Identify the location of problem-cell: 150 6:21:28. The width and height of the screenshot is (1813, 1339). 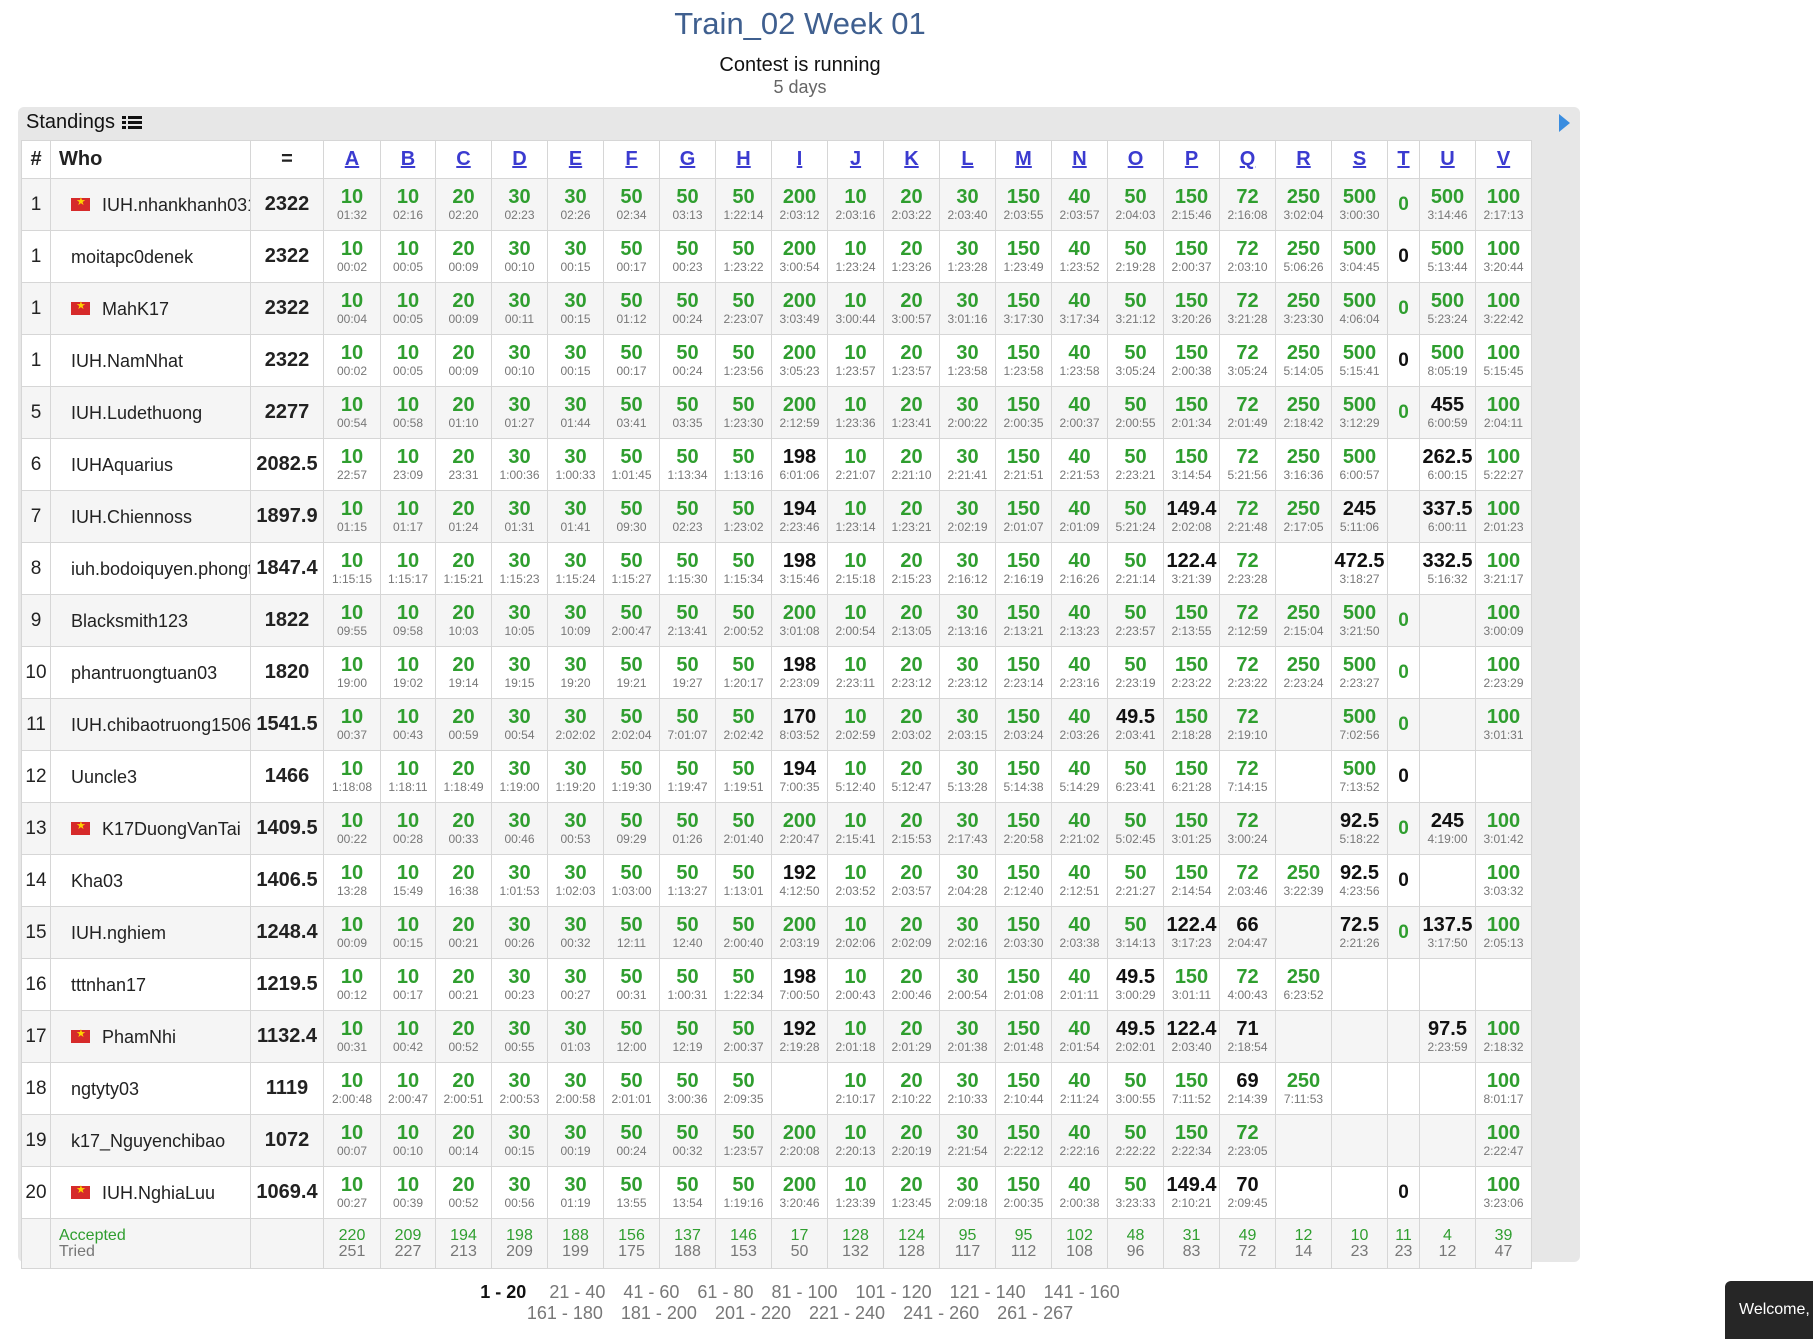
(1191, 776).